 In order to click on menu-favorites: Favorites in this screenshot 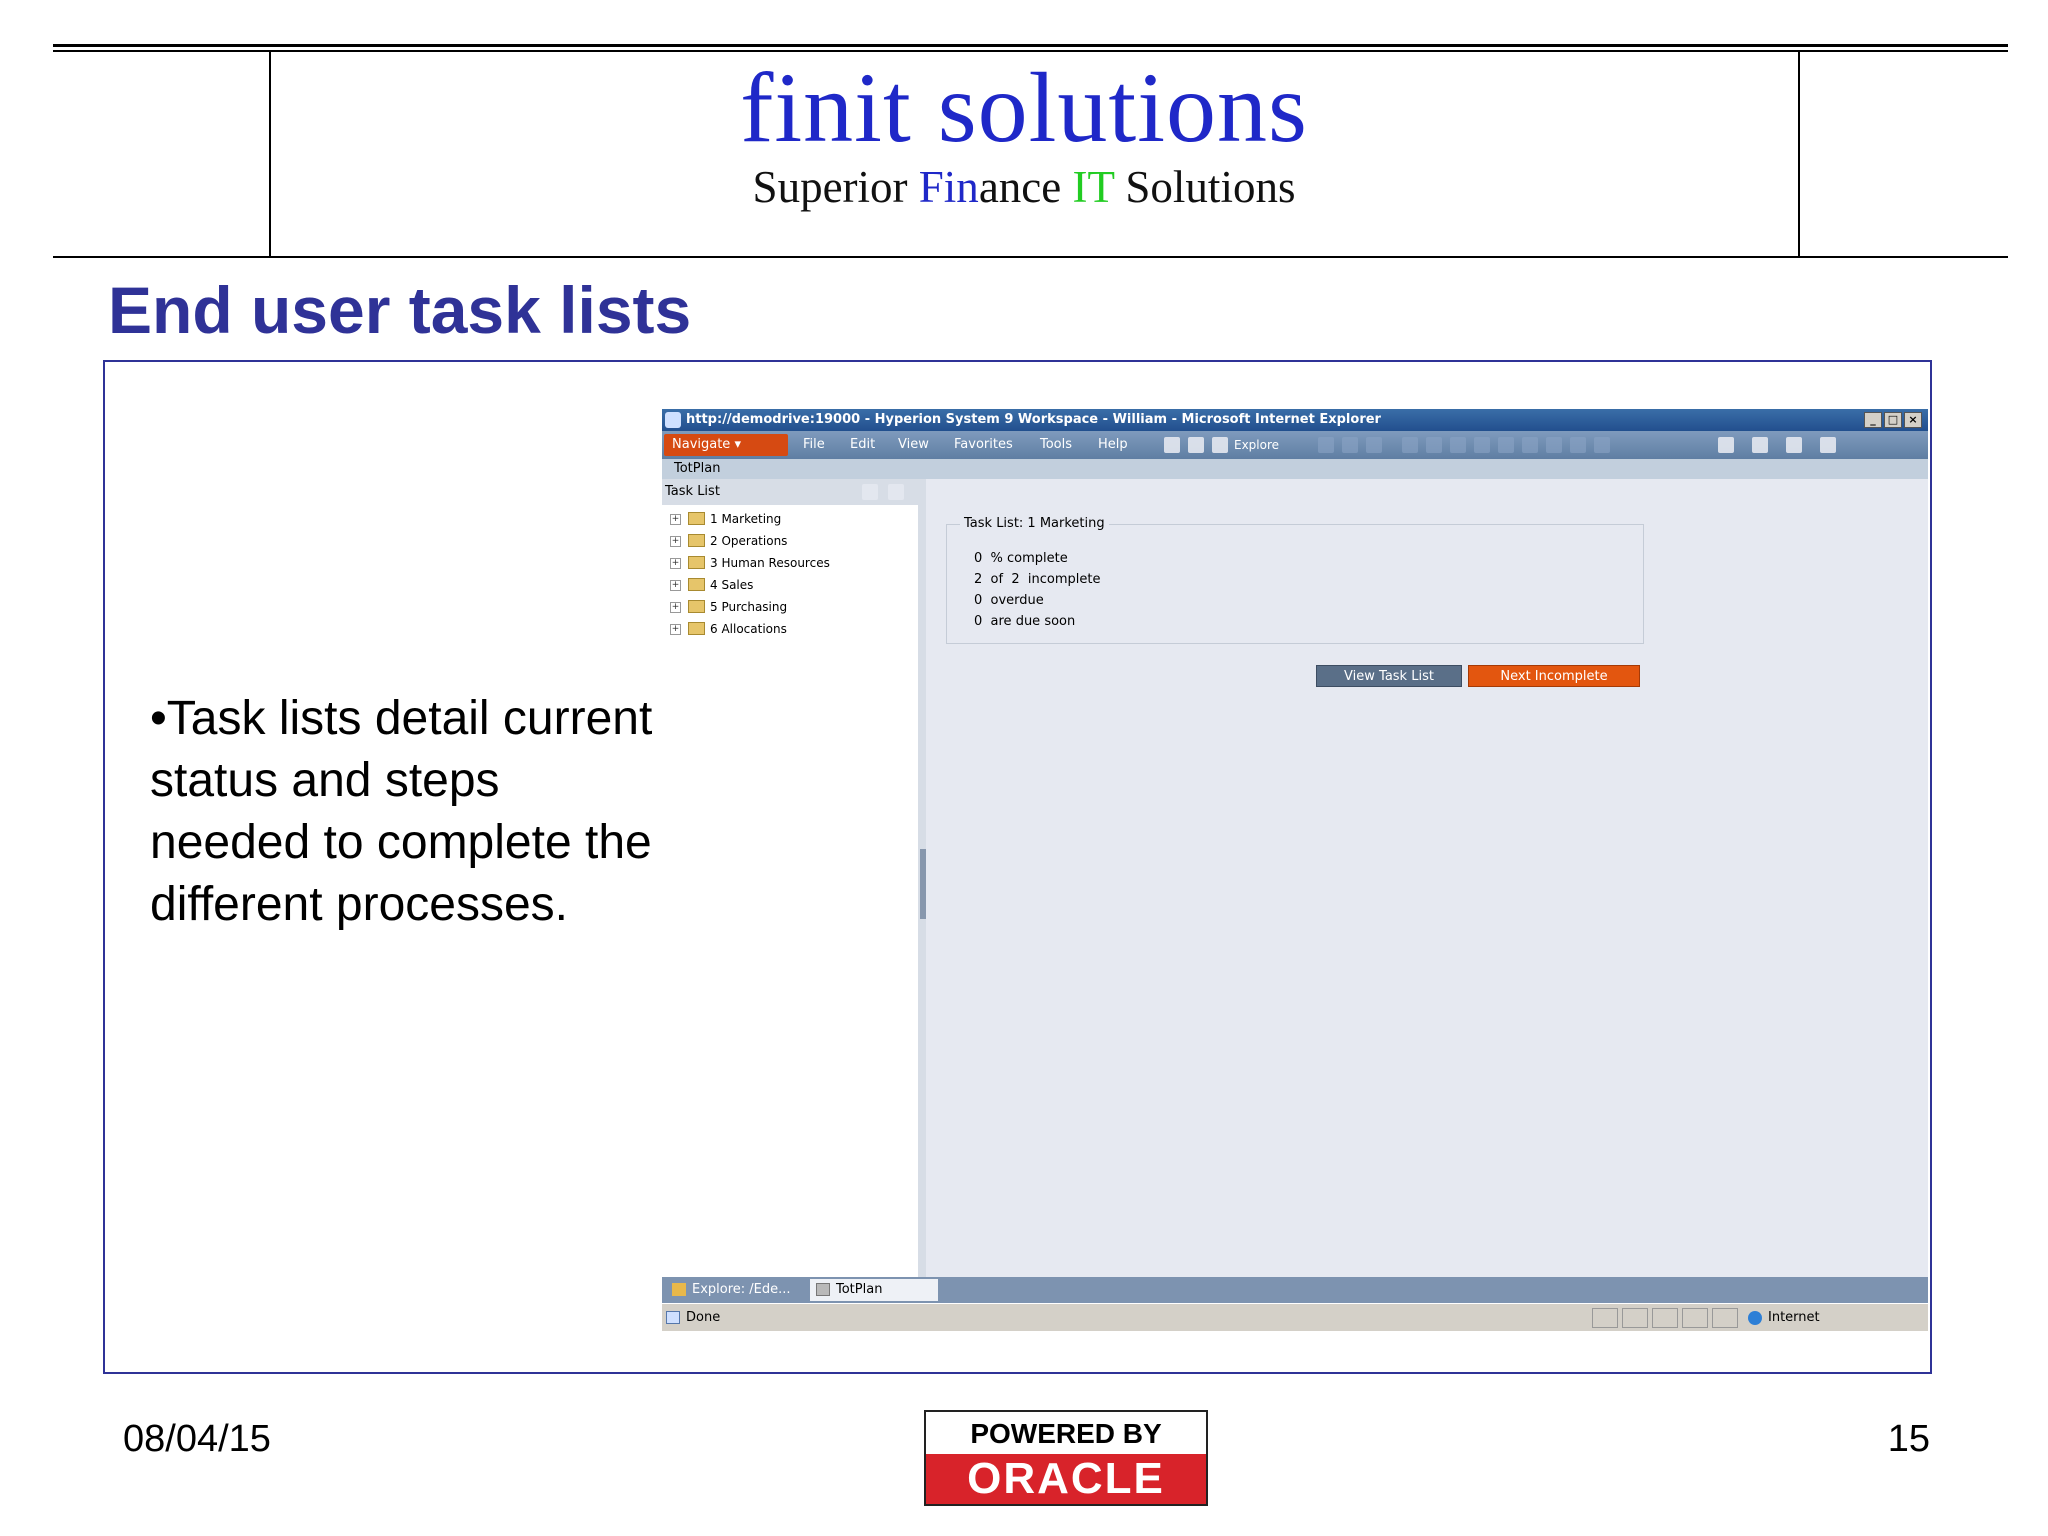, I will do `click(983, 445)`.